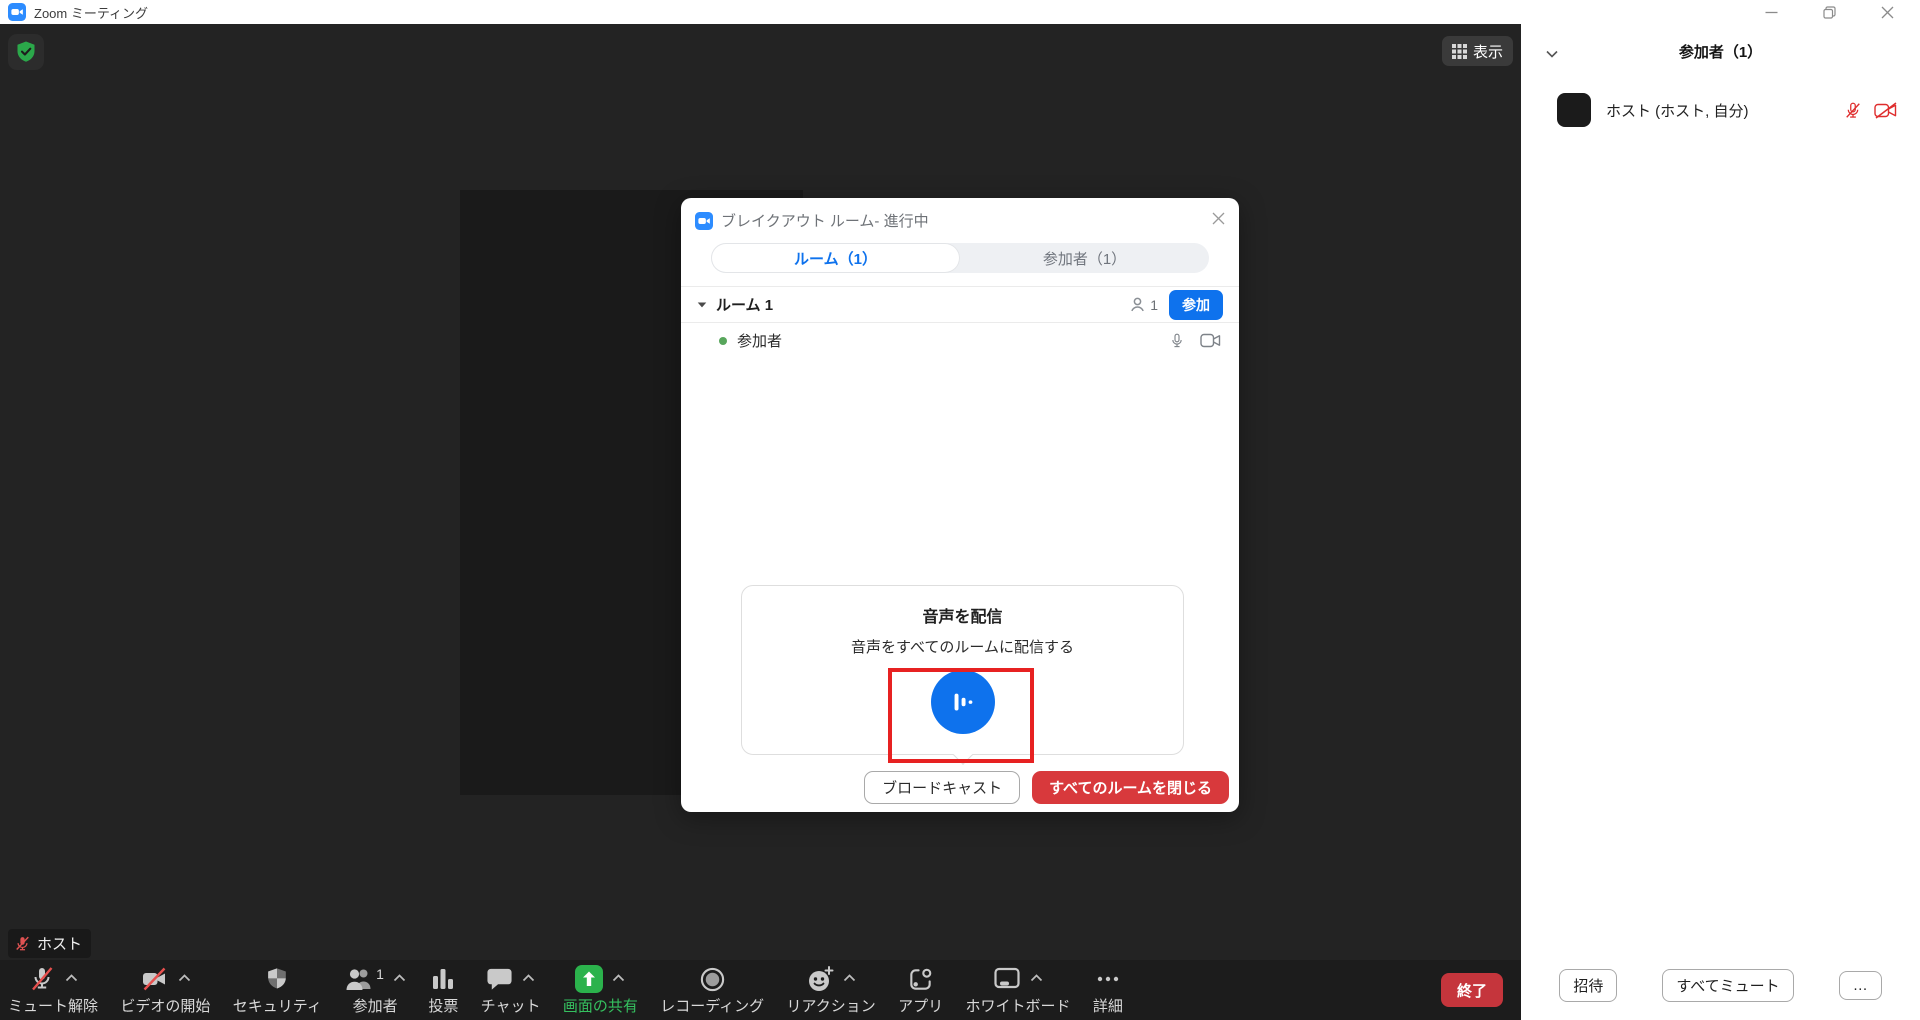 This screenshot has height=1020, width=1920. Describe the element at coordinates (380, 974) in the screenshot. I see `participants-count-badge: 1` at that location.